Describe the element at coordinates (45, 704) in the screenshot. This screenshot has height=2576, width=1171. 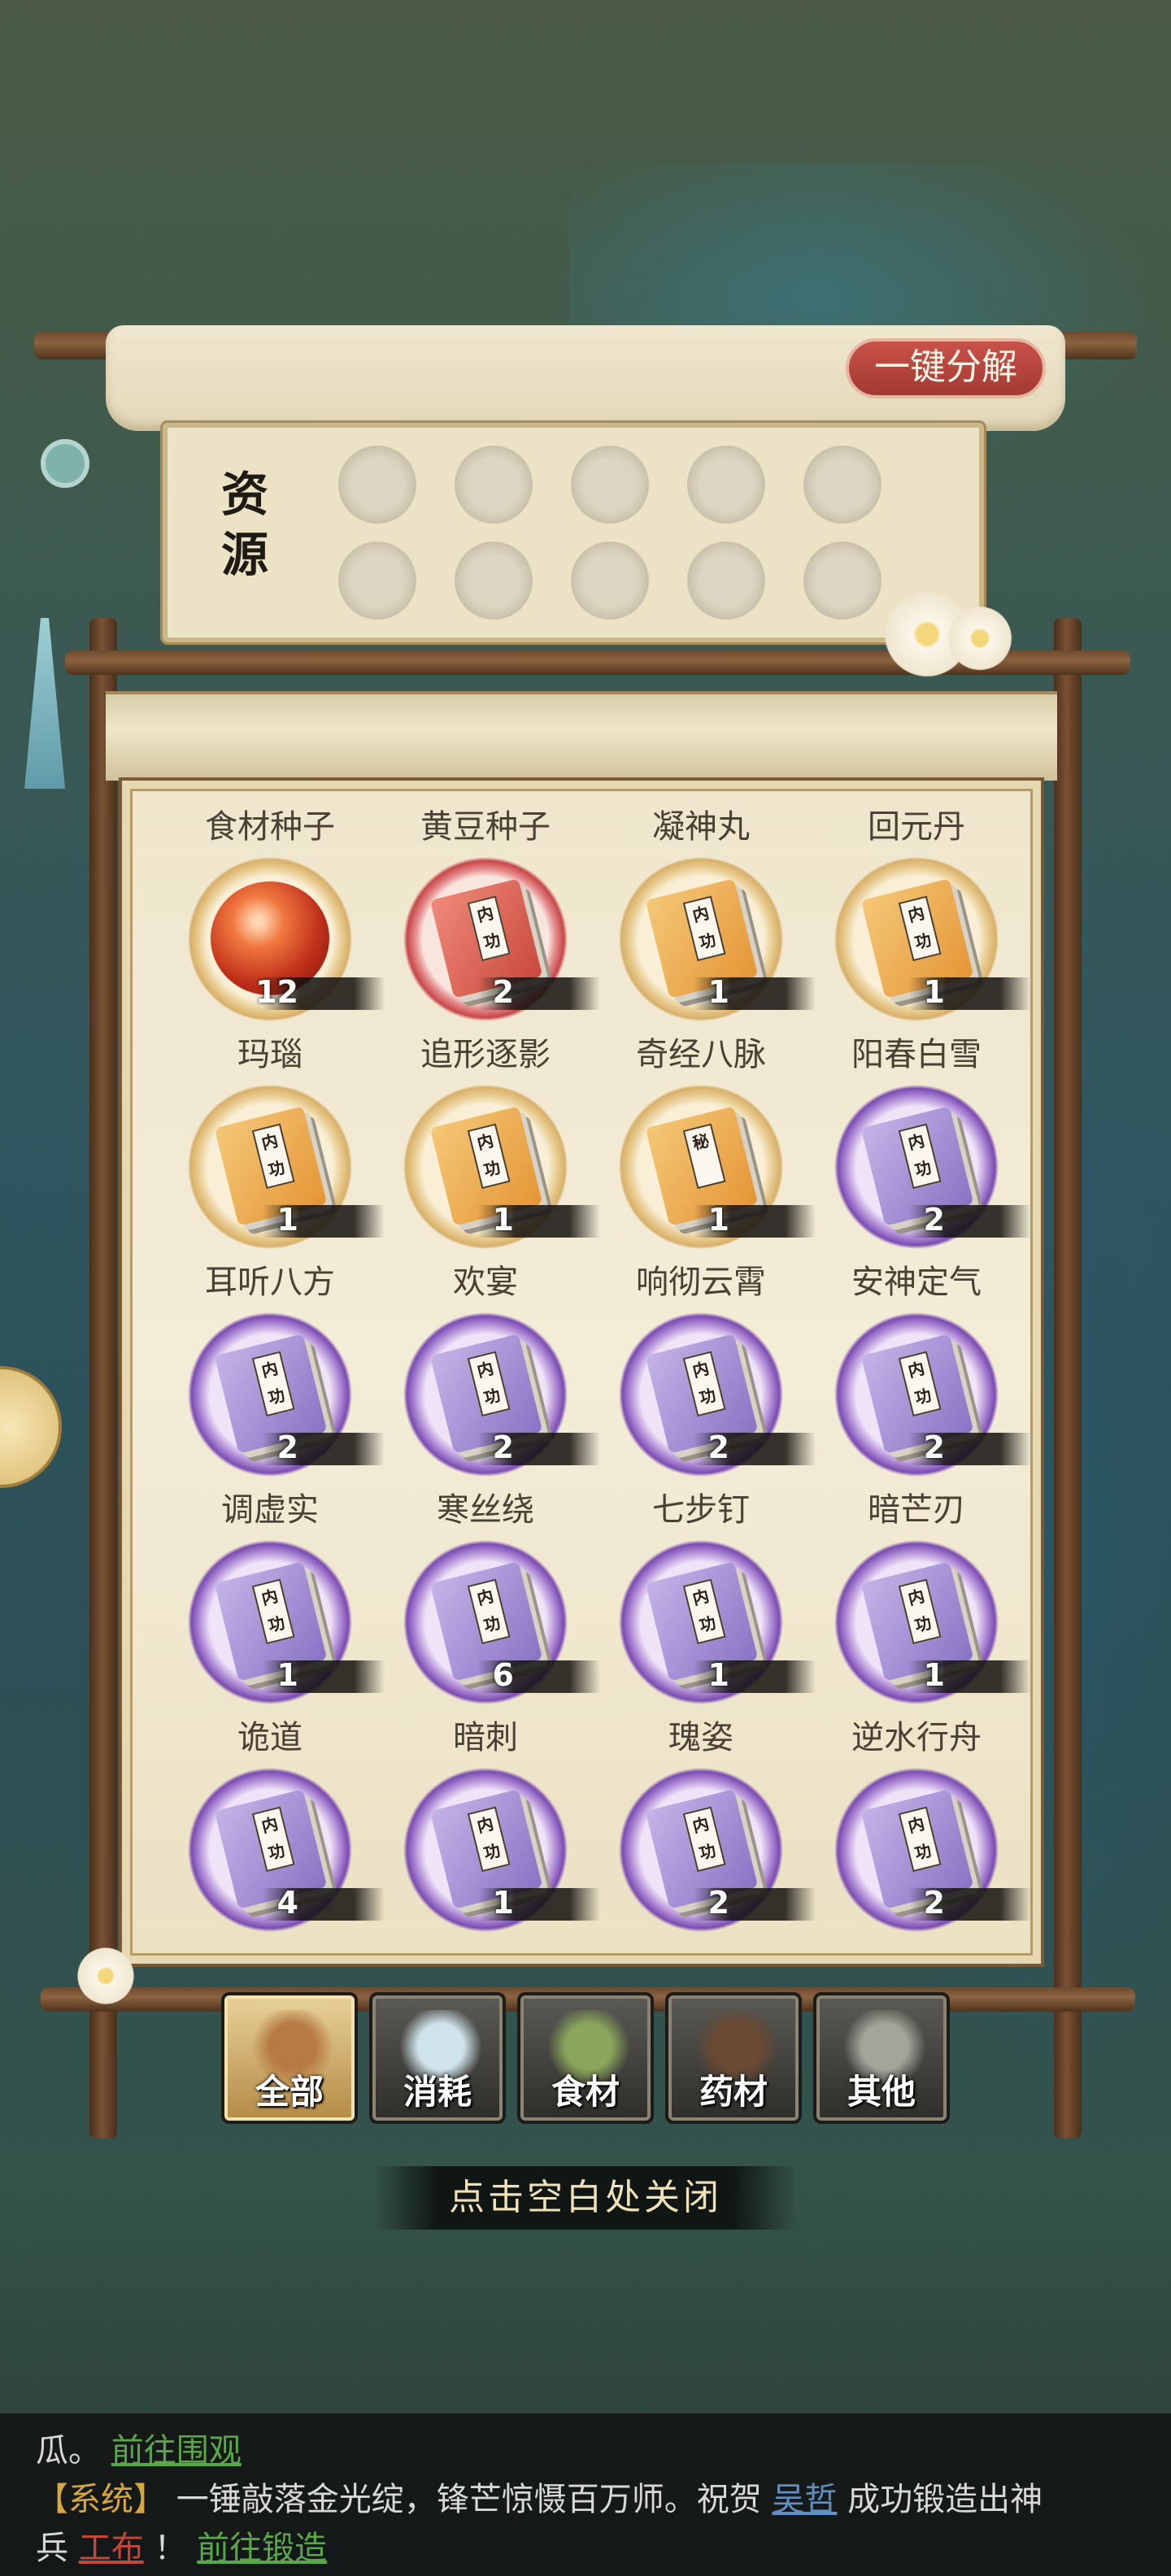
I see `tassel-icon` at that location.